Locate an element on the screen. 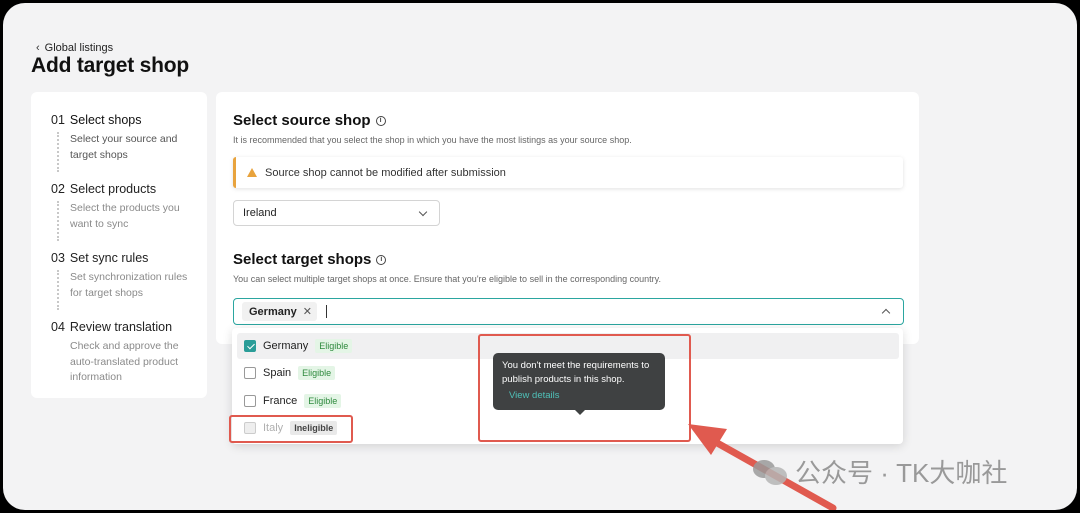 This screenshot has height=513, width=1080. target-shops-multiselect: Germany ✕ is located at coordinates (568, 311).